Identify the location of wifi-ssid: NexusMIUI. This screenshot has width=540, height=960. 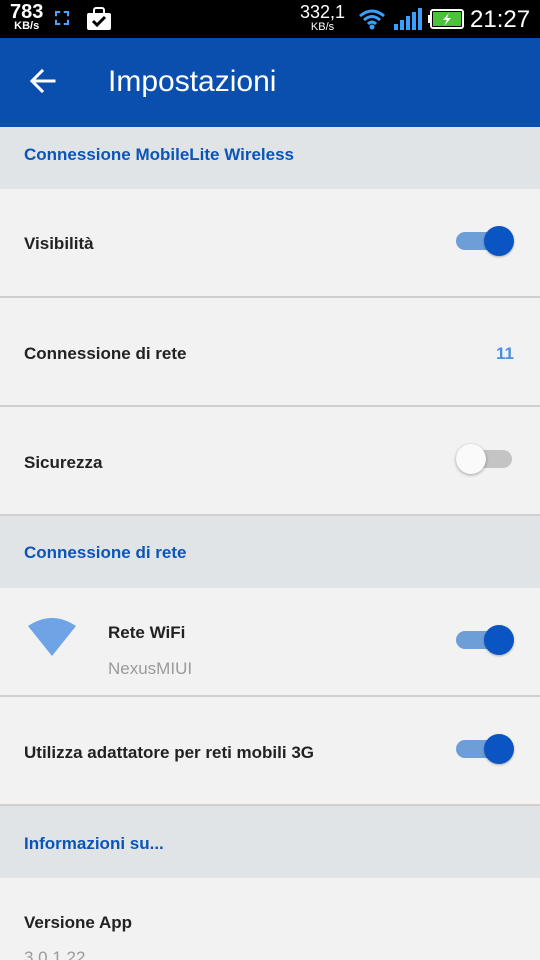
(150, 668).